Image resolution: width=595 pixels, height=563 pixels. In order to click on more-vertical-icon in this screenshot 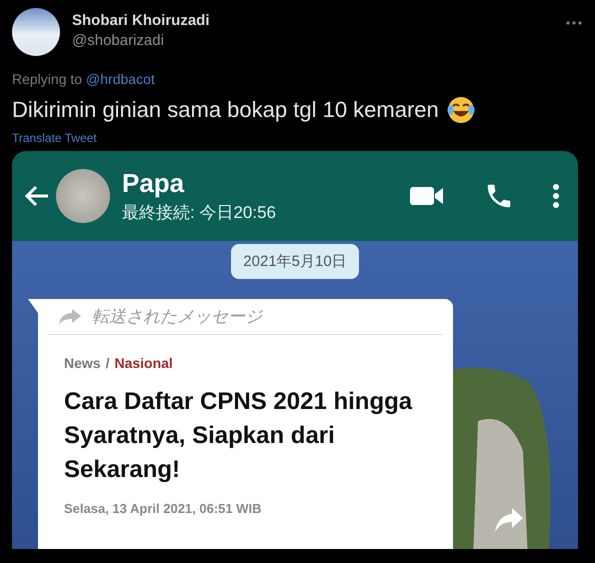, I will do `click(556, 196)`.